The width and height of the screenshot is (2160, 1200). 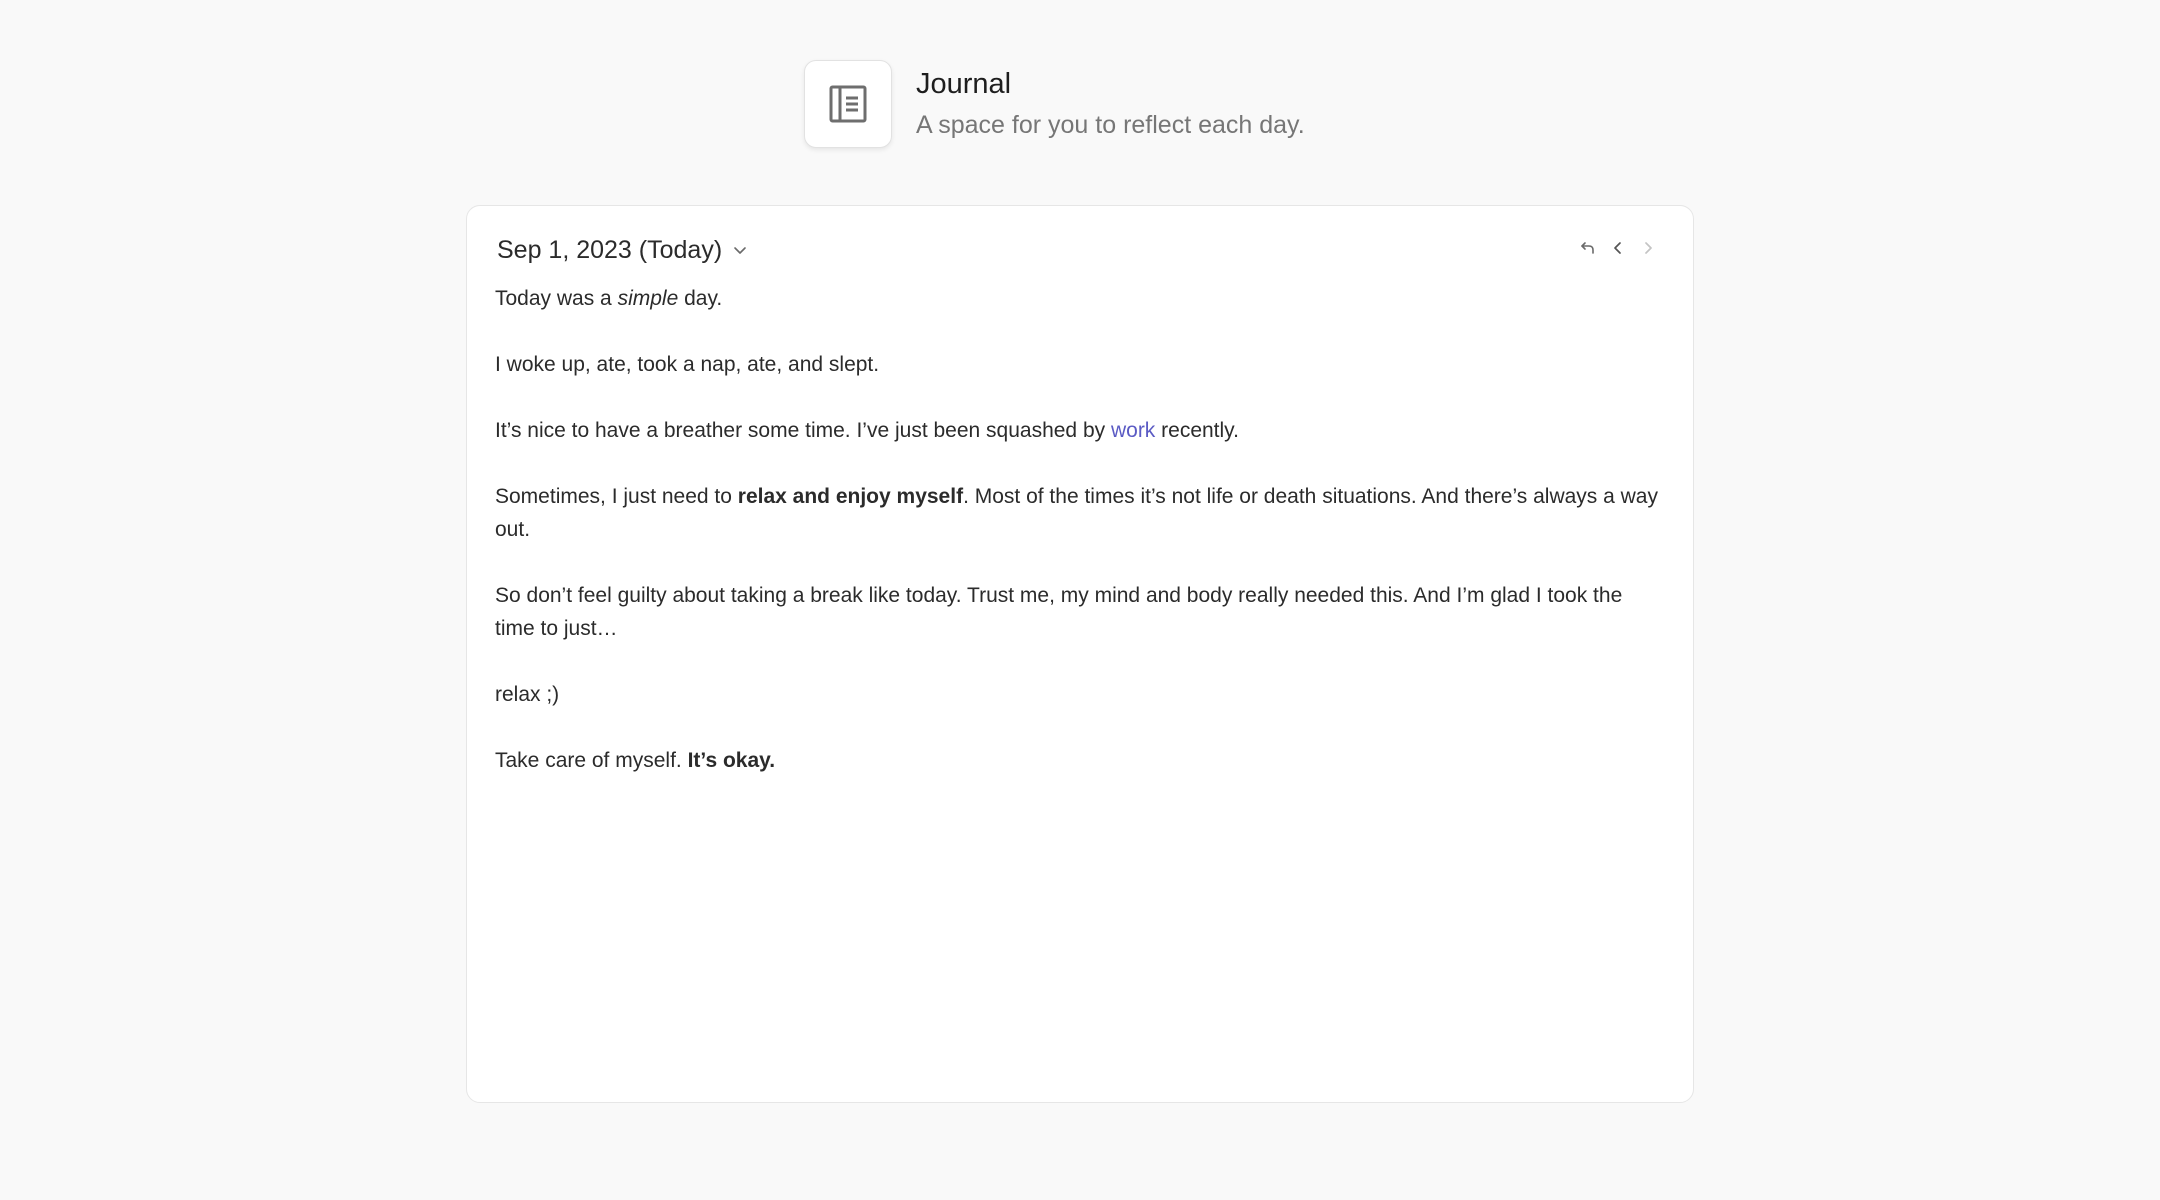 I want to click on return-to-today-button, so click(x=1588, y=250).